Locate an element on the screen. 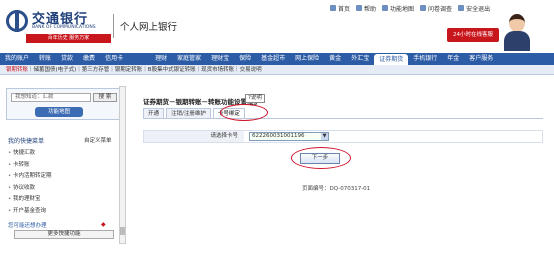  nav-item-securities-futures: 证券期货 is located at coordinates (391, 59).